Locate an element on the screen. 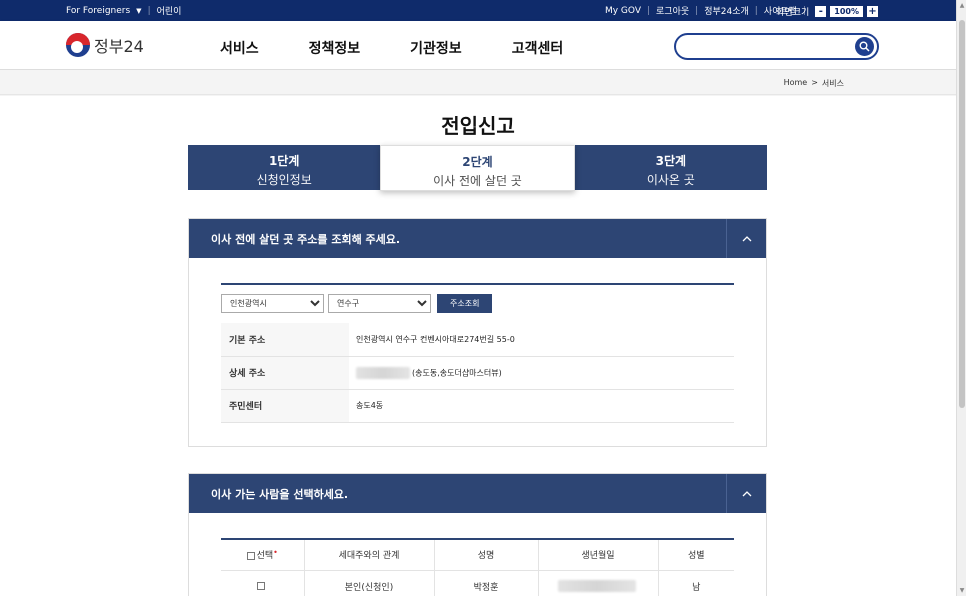 The width and height of the screenshot is (966, 596). breadcrumb-current: 서비스 is located at coordinates (833, 83).